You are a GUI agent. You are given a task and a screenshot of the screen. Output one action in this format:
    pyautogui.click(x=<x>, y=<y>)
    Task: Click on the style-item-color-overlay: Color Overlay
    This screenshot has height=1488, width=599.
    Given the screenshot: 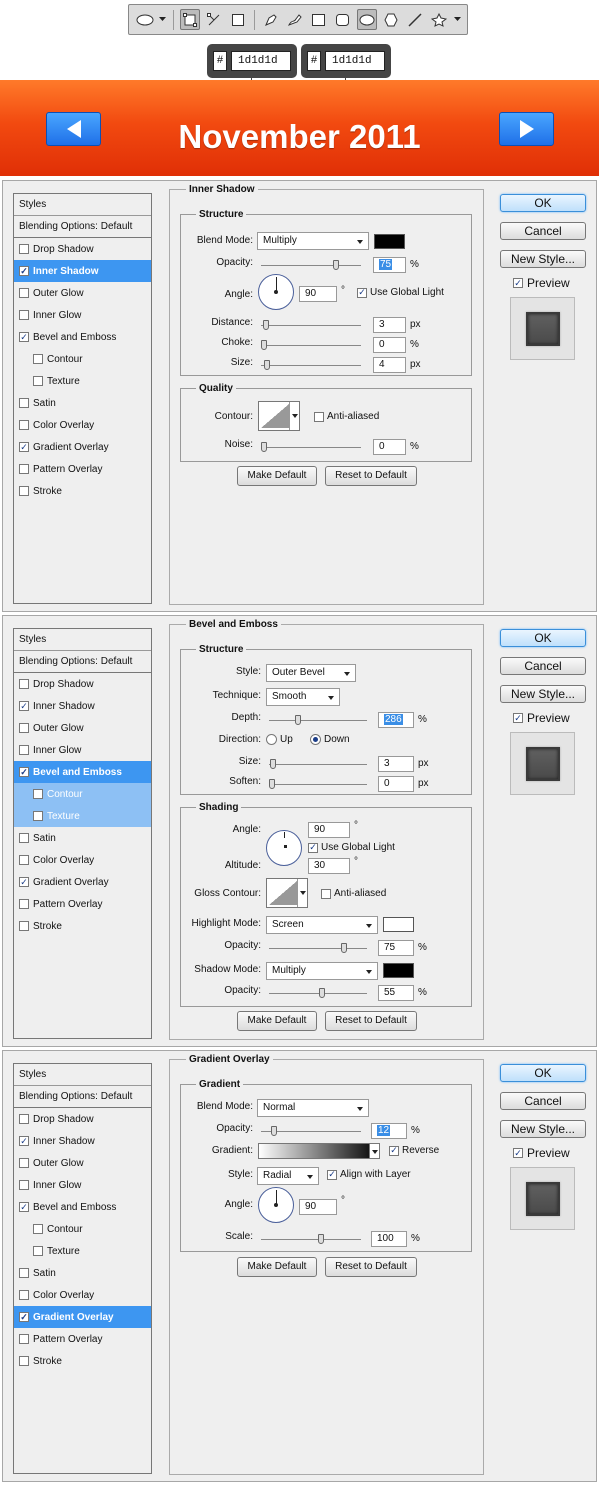 What is the action you would take?
    pyautogui.click(x=82, y=860)
    